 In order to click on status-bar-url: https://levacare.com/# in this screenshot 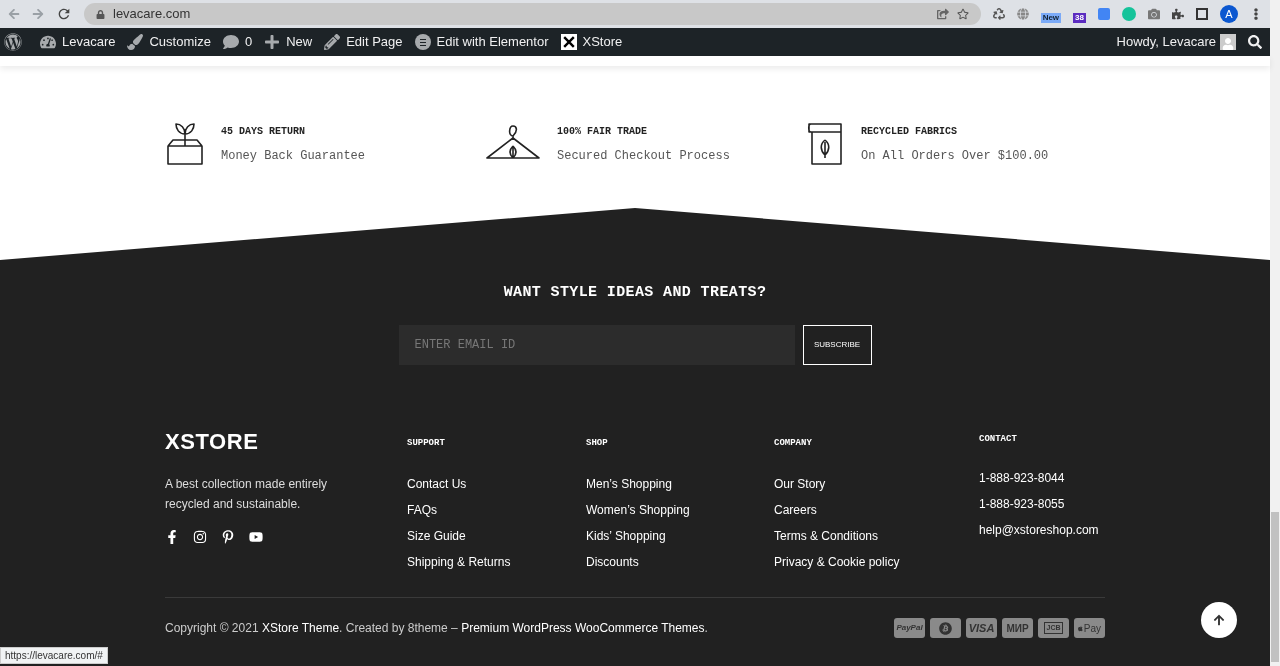, I will do `click(54, 655)`.